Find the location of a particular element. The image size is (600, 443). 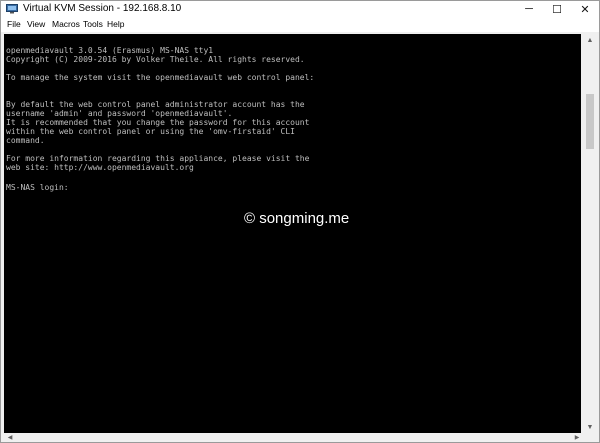

vertical-scroll-thumb is located at coordinates (590, 121).